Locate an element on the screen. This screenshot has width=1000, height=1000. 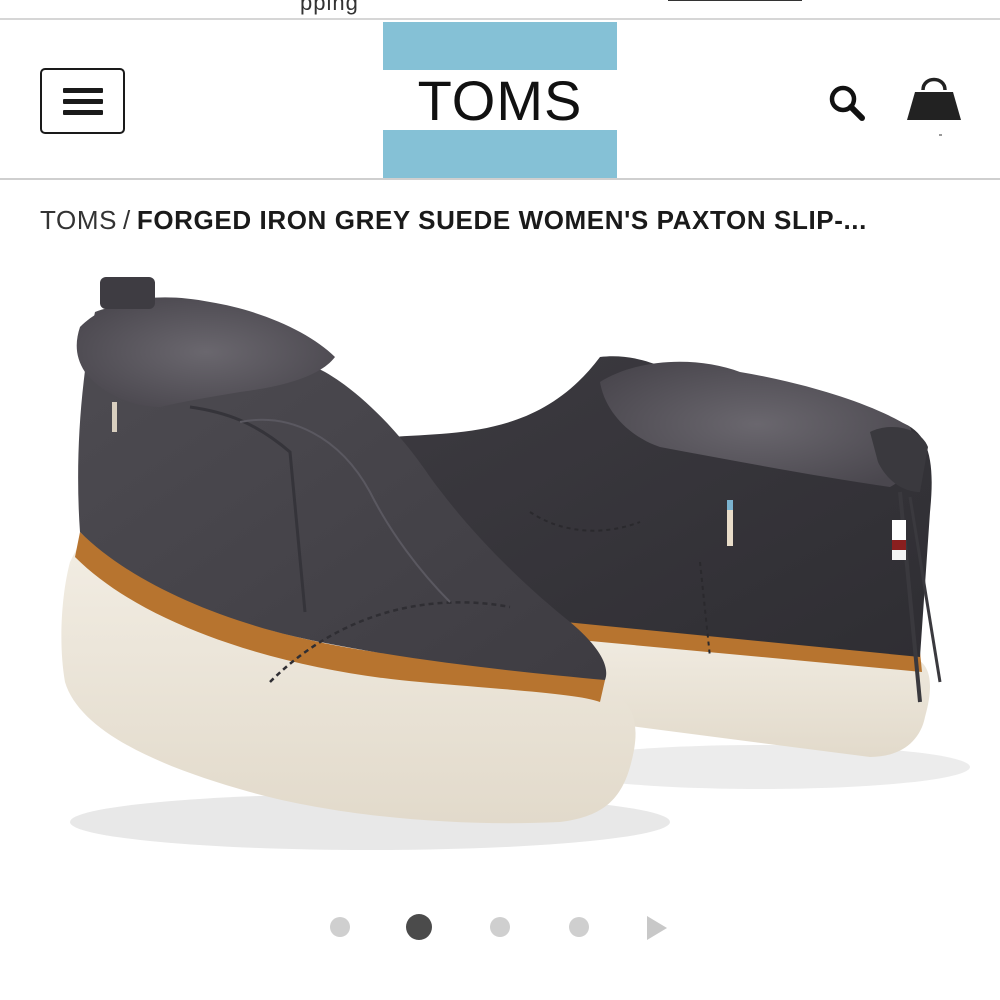
cart-button is located at coordinates (934, 107).